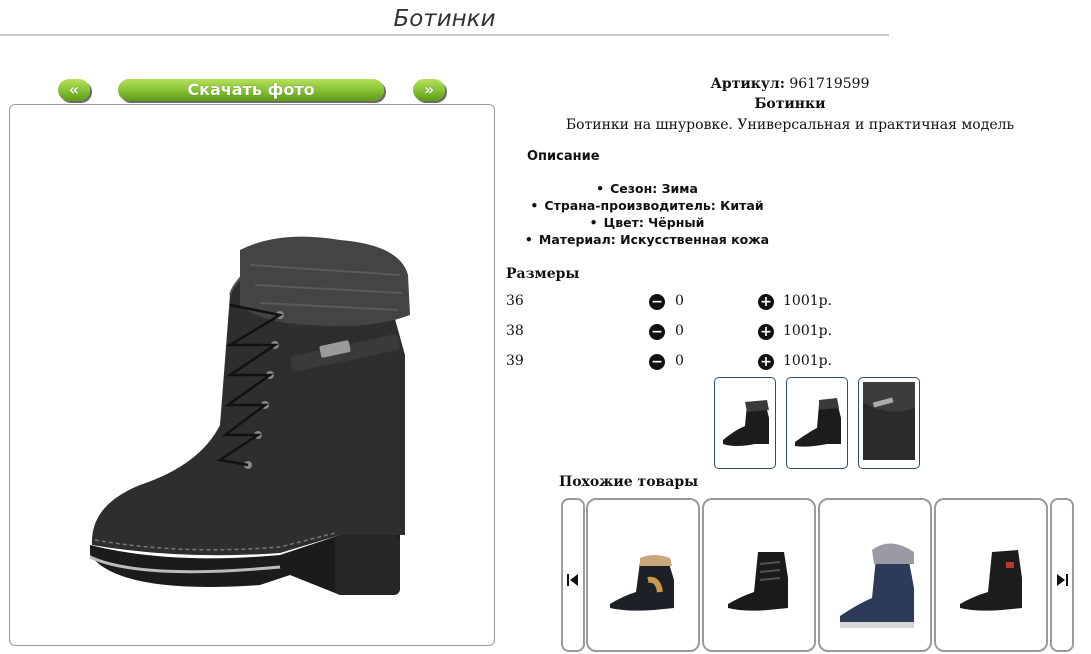 The height and width of the screenshot is (654, 1091). What do you see at coordinates (563, 156) in the screenshot?
I see `details-heading: Описание` at bounding box center [563, 156].